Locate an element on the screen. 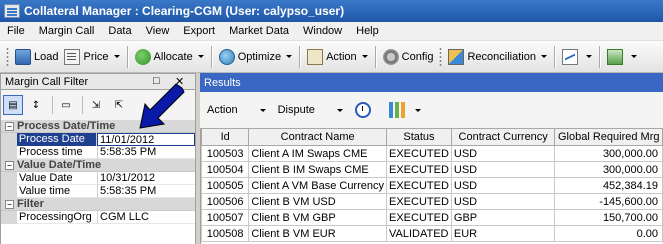  category-filter: − Filter is located at coordinates (98, 204).